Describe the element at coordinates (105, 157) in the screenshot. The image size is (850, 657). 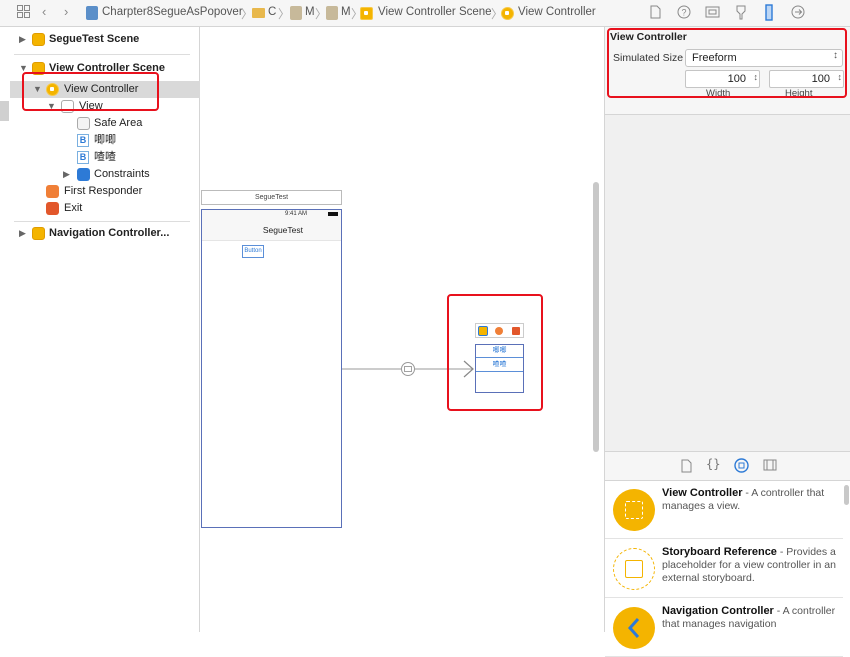
I see `outline-label: 喳喳` at that location.